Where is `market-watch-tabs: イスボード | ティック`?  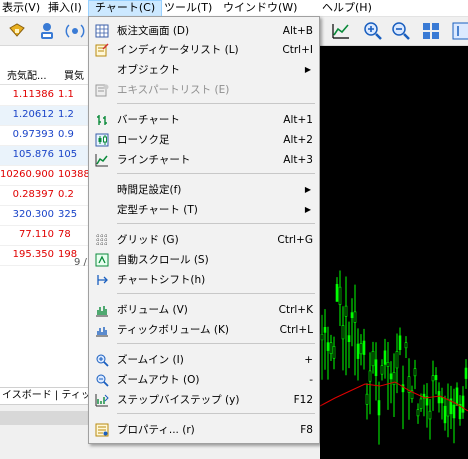
market-watch-tabs: イスボード | ティック is located at coordinates (44, 396).